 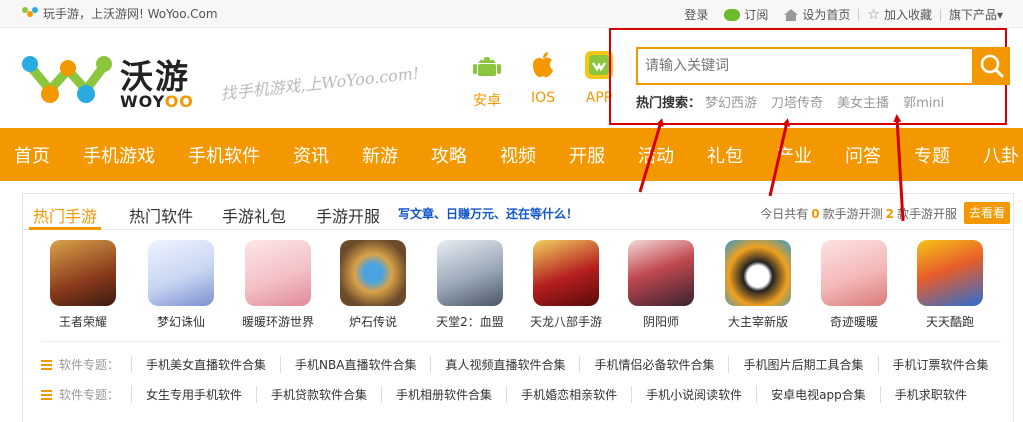 What do you see at coordinates (940, 364) in the screenshot?
I see `topic-link: 手机订票软件合集` at bounding box center [940, 364].